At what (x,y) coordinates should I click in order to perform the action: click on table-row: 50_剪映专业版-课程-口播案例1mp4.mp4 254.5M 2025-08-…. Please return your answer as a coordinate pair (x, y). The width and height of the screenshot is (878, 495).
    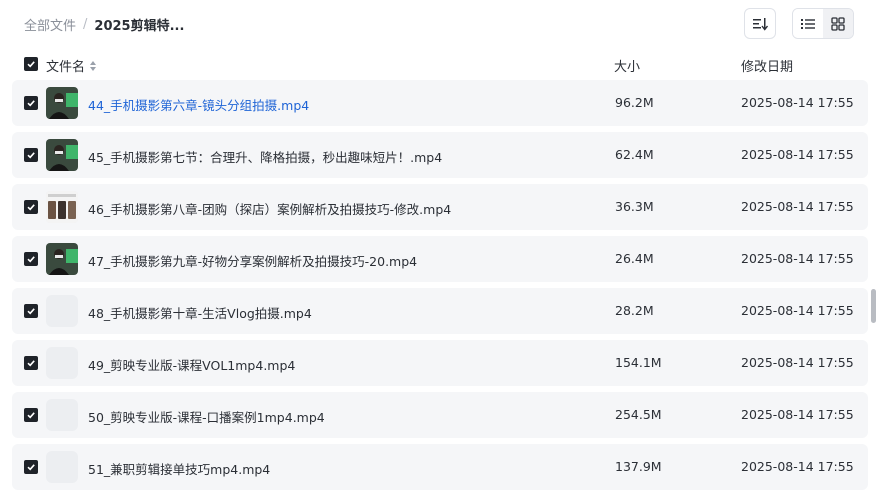
    Looking at the image, I should click on (440, 415).